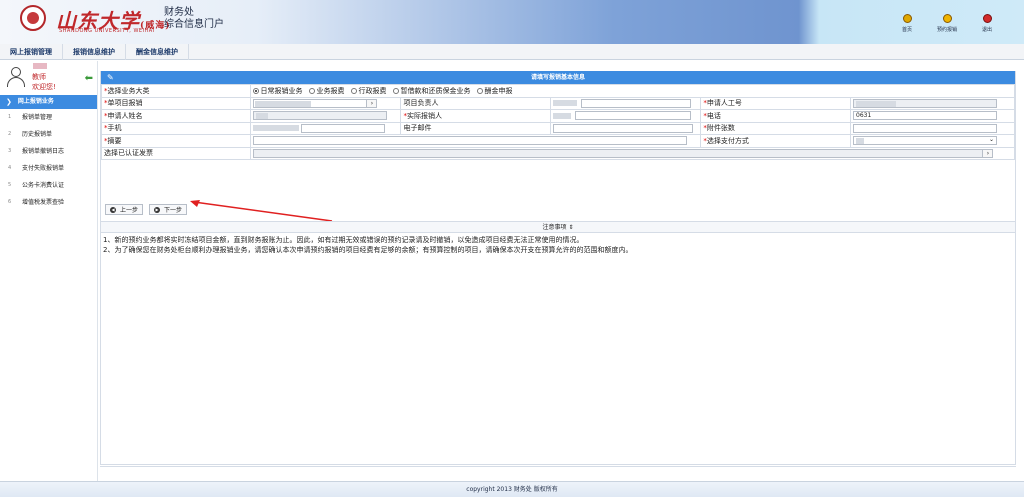 This screenshot has height=498, width=1024. What do you see at coordinates (48, 117) in the screenshot?
I see `sidebar-item-reimbursement-manage: 1 报销单管理` at bounding box center [48, 117].